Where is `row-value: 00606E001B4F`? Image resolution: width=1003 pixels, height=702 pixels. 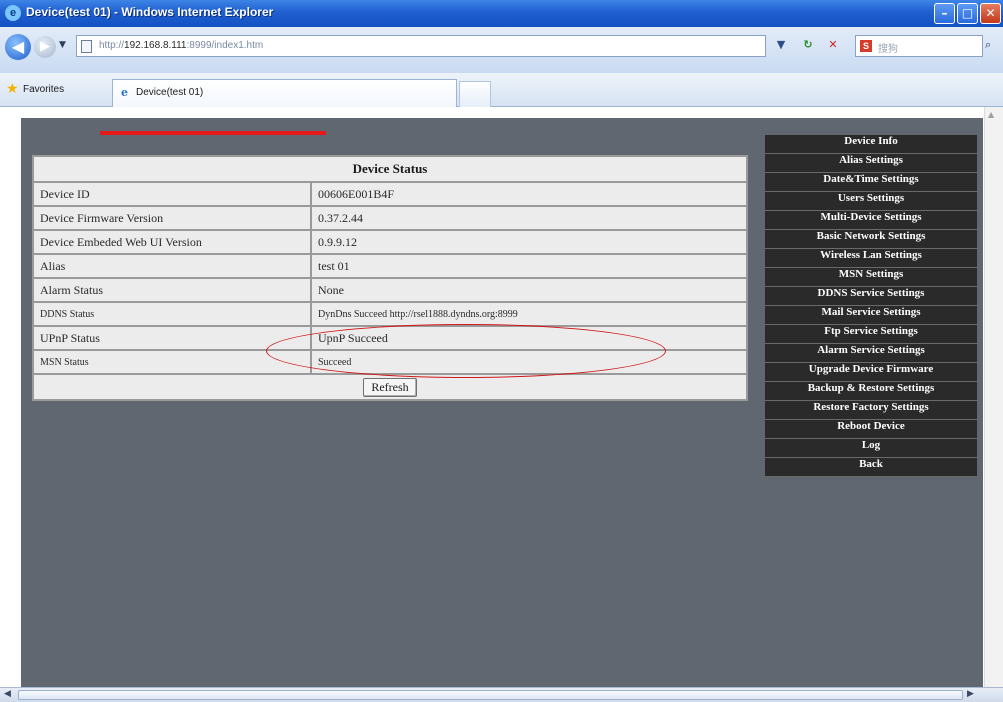
row-value: 00606E001B4F is located at coordinates (529, 194).